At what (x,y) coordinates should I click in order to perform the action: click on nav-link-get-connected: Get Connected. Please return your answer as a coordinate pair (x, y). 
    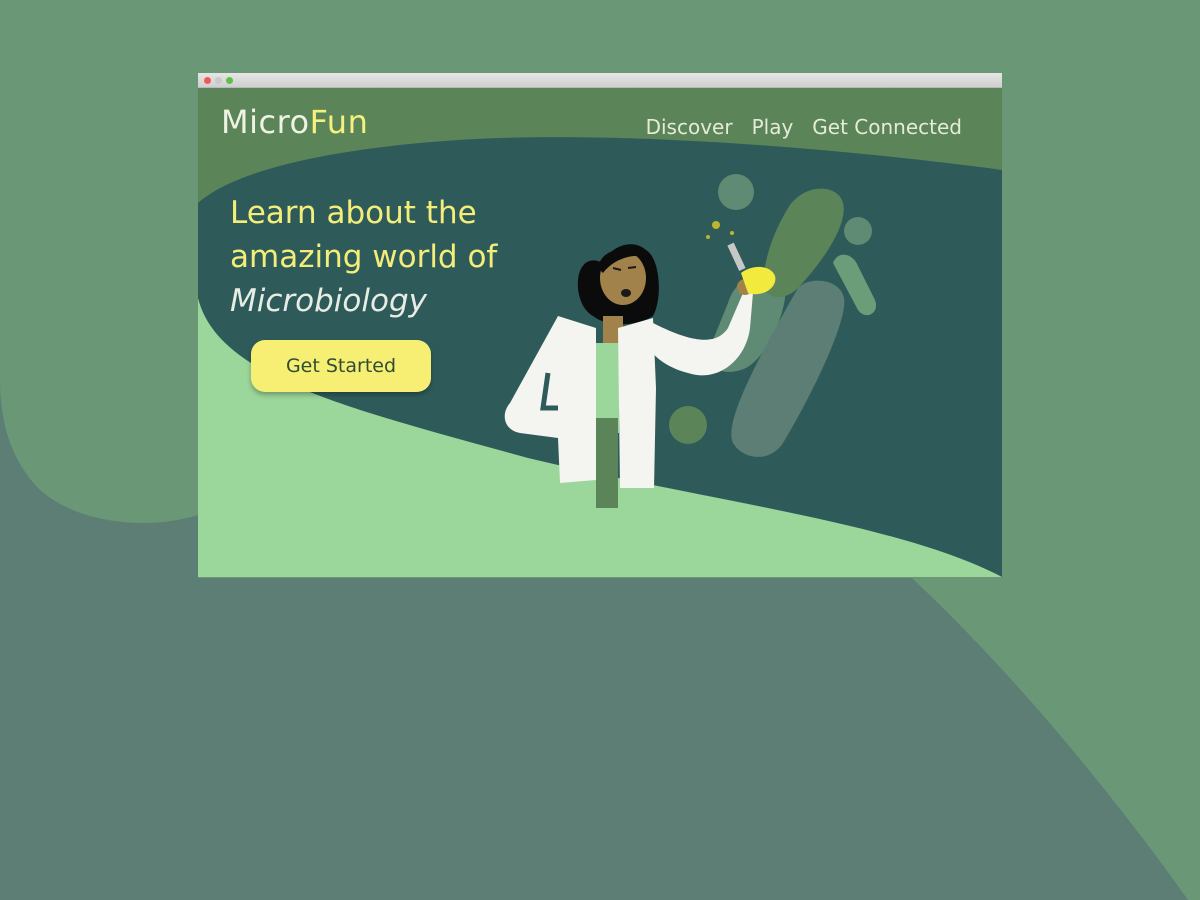
    Looking at the image, I should click on (887, 127).